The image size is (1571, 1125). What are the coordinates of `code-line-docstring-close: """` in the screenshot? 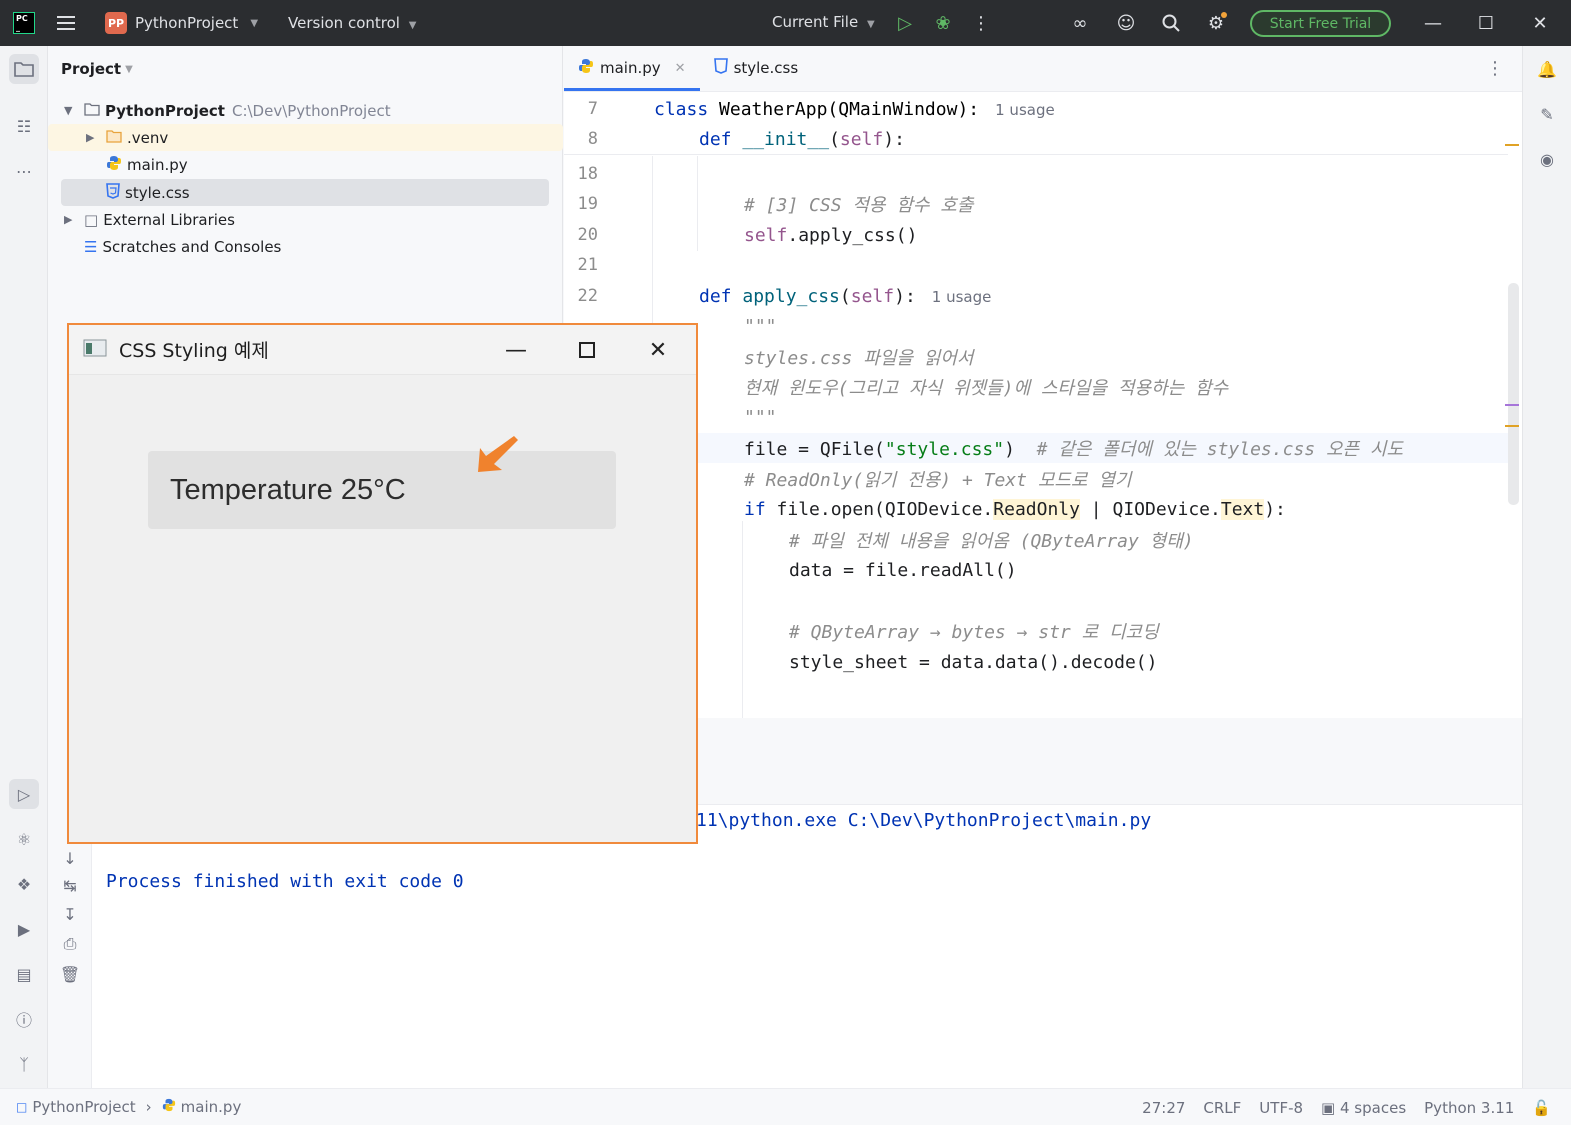 It's located at (1036, 417).